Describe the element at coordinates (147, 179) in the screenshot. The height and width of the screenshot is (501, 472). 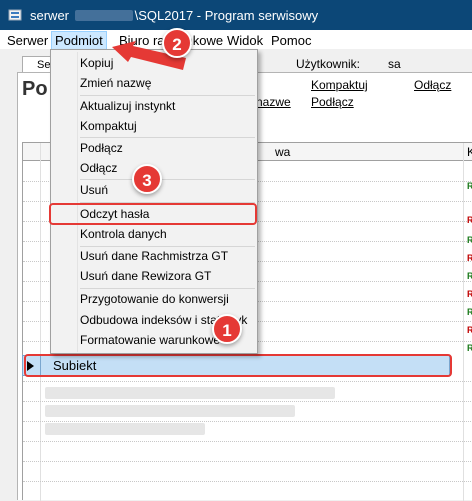
I see `step-badge-3: 3` at that location.